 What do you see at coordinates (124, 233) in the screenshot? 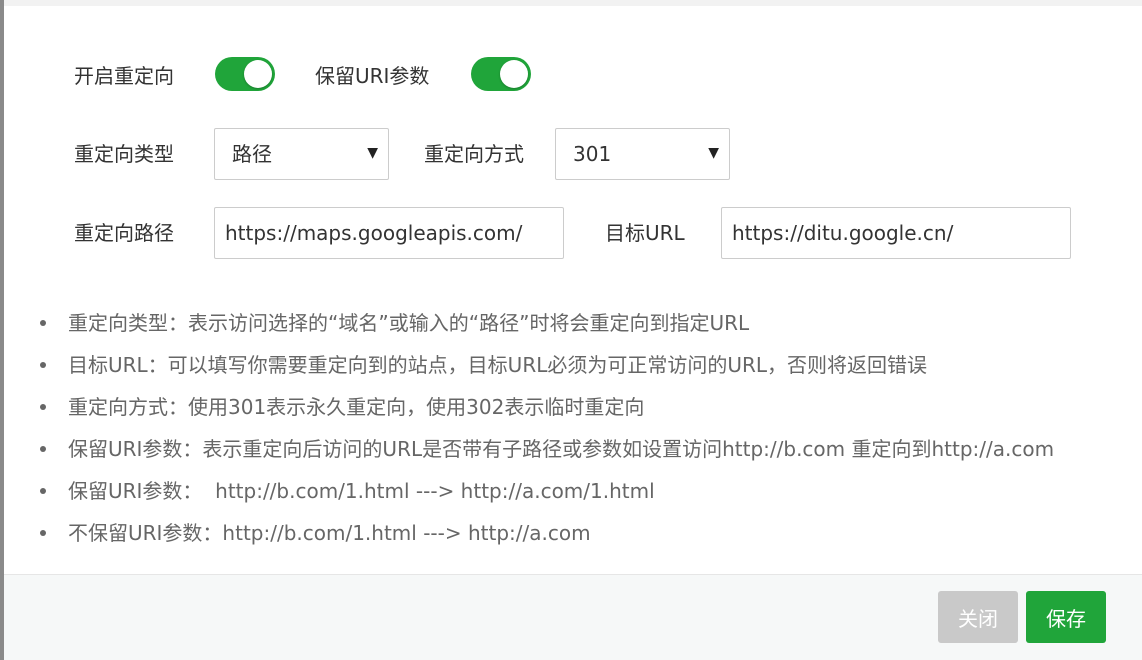
I see `redirect-path-label: 重定向路径` at bounding box center [124, 233].